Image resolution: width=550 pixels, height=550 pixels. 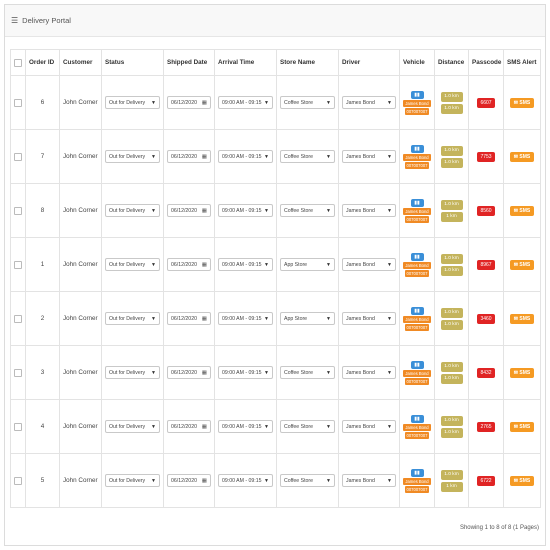 I want to click on col-header-vehicle: Vehicle, so click(x=417, y=62).